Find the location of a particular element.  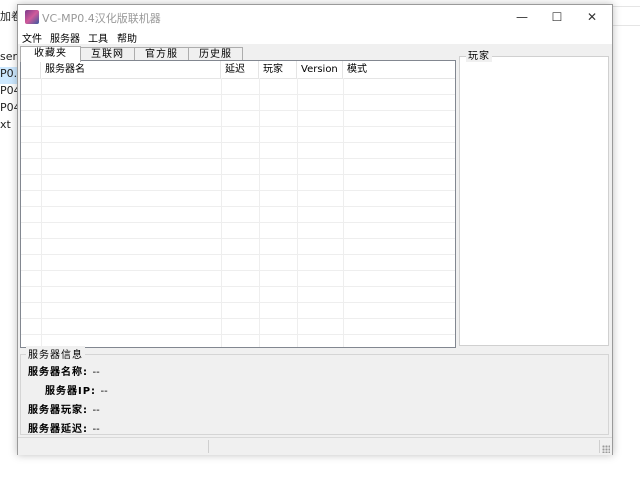

server-players-field: 服务器玩家: -- is located at coordinates (64, 408).